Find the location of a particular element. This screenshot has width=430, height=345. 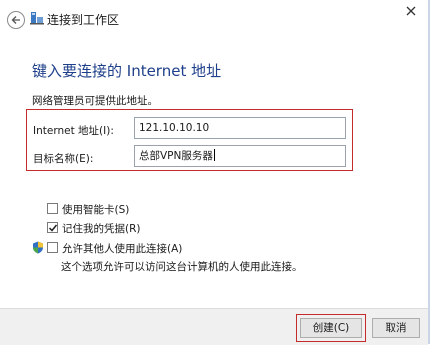

address-label: Internet 地址(I): is located at coordinates (73, 131).